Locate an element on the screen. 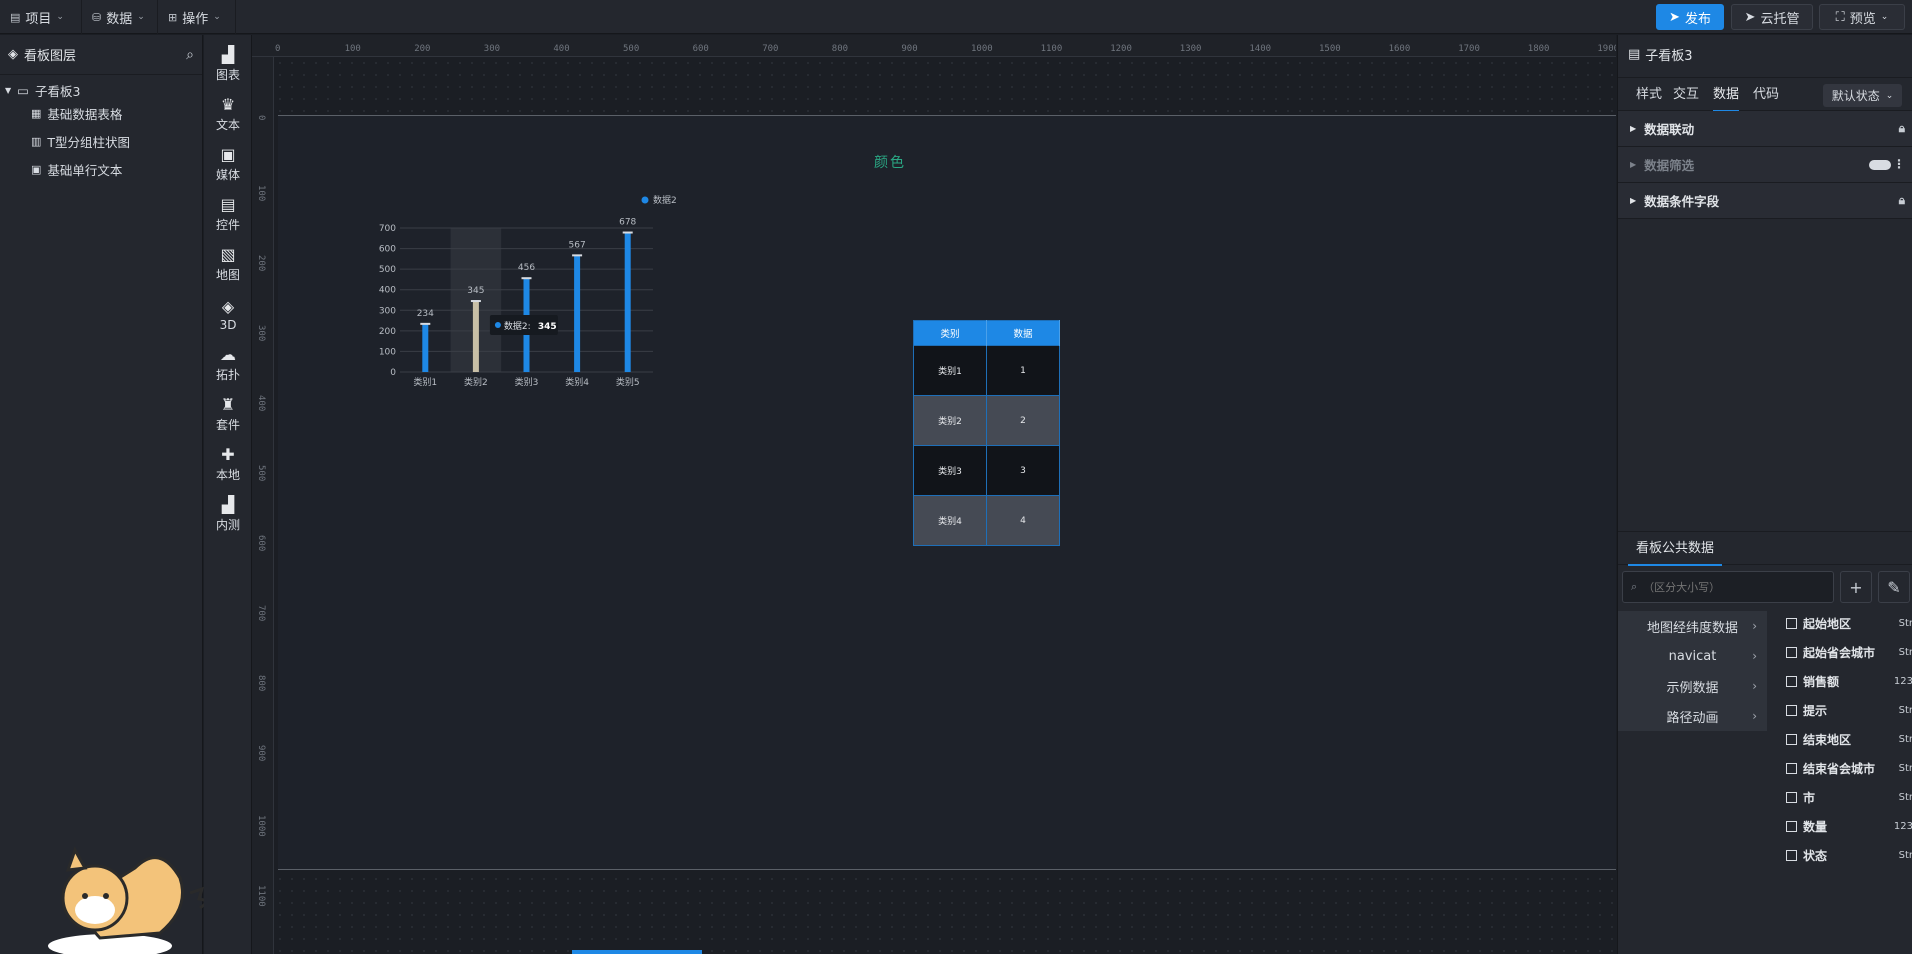 This screenshot has height=954, width=1912. y-tick-label: 200 is located at coordinates (387, 332).